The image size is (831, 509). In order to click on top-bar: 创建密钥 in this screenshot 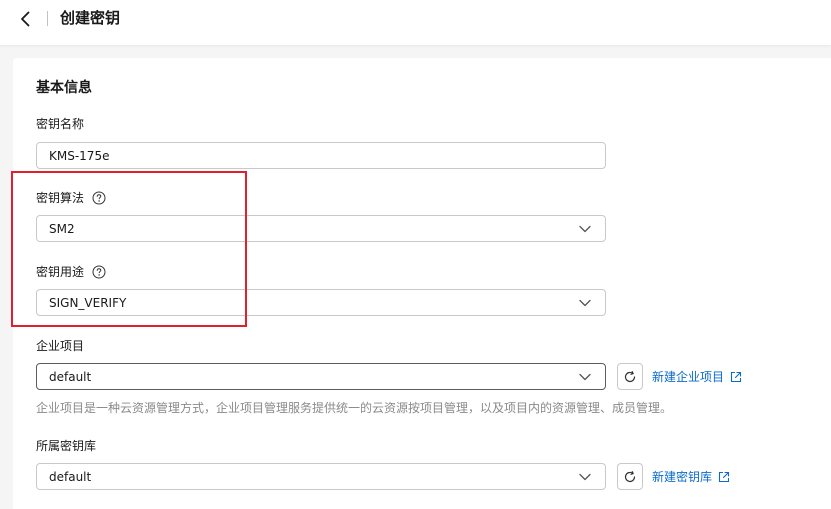, I will do `click(415, 22)`.